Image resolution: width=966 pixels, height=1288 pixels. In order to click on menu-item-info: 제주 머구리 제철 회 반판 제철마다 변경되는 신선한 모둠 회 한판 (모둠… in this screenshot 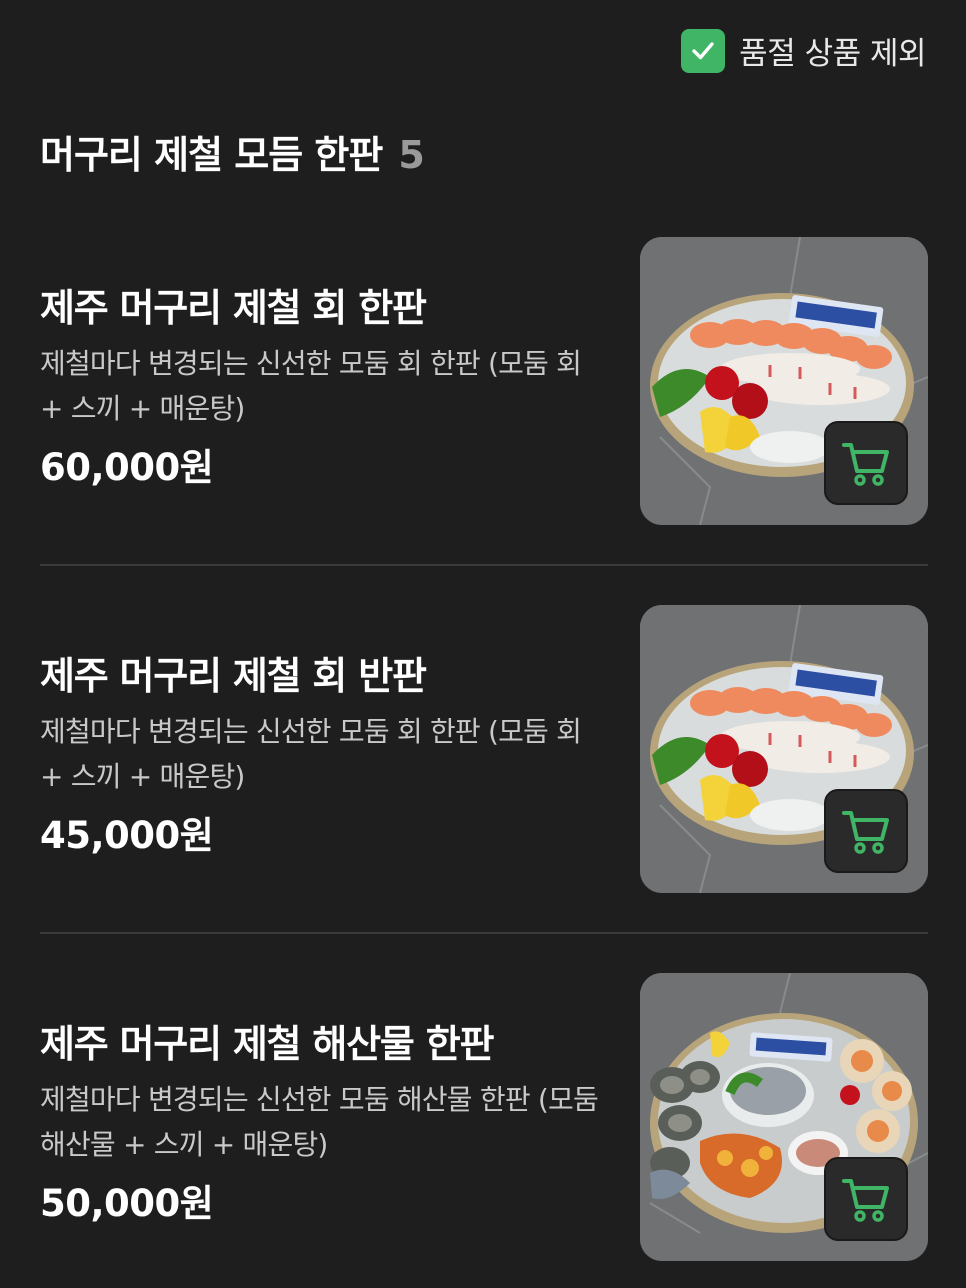, I will do `click(320, 755)`.